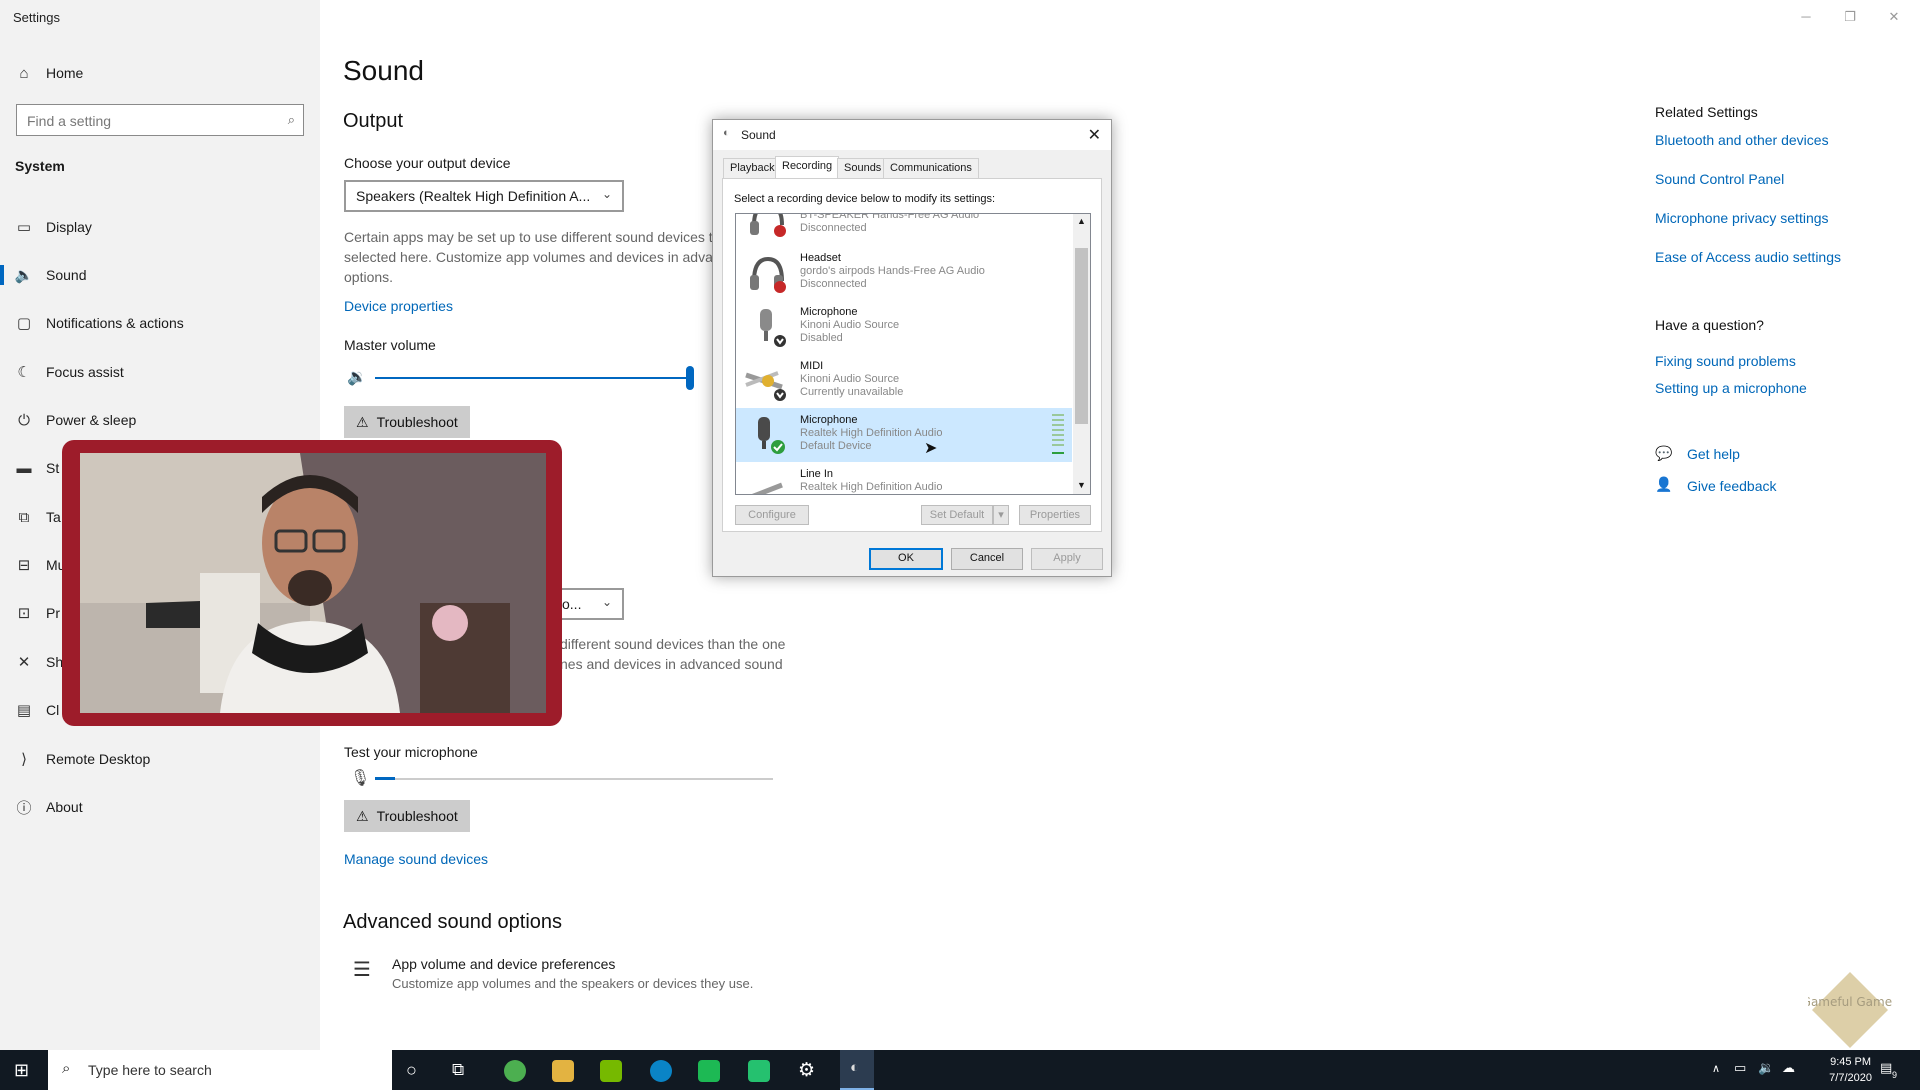  What do you see at coordinates (661, 1071) in the screenshot?
I see `edge-icon` at bounding box center [661, 1071].